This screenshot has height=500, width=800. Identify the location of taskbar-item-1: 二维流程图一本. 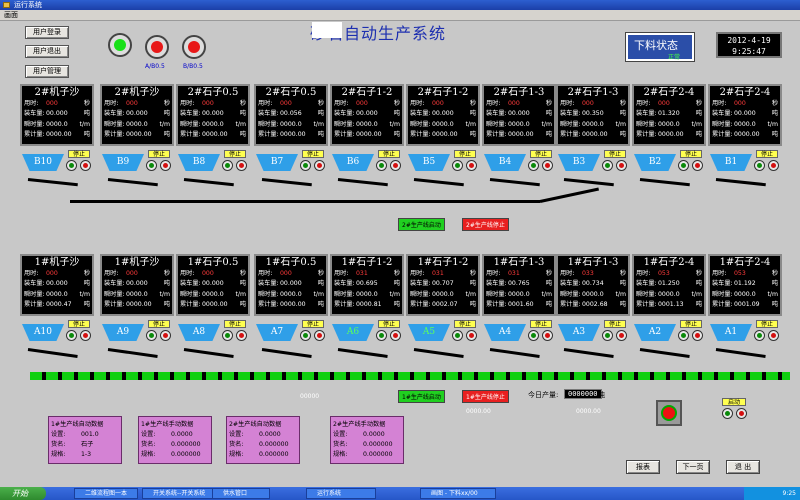
(106, 493).